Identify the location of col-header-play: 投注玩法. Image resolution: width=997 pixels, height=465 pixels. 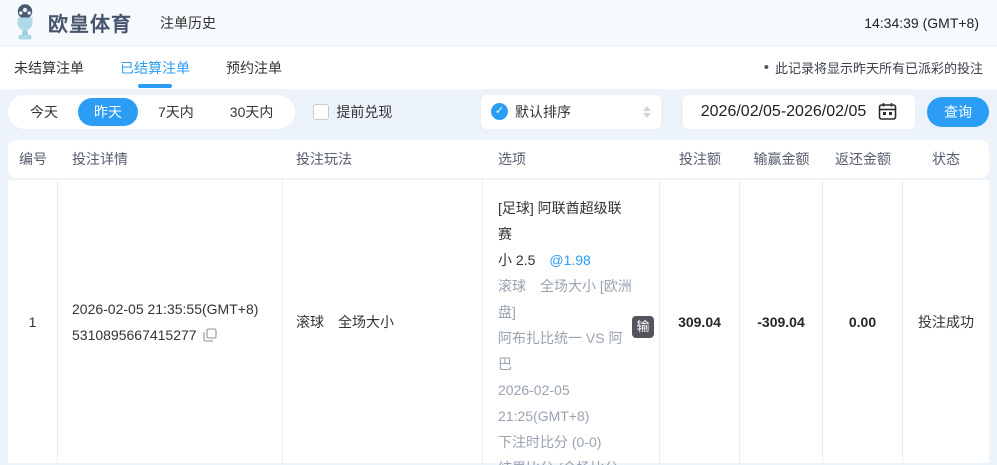
(324, 159).